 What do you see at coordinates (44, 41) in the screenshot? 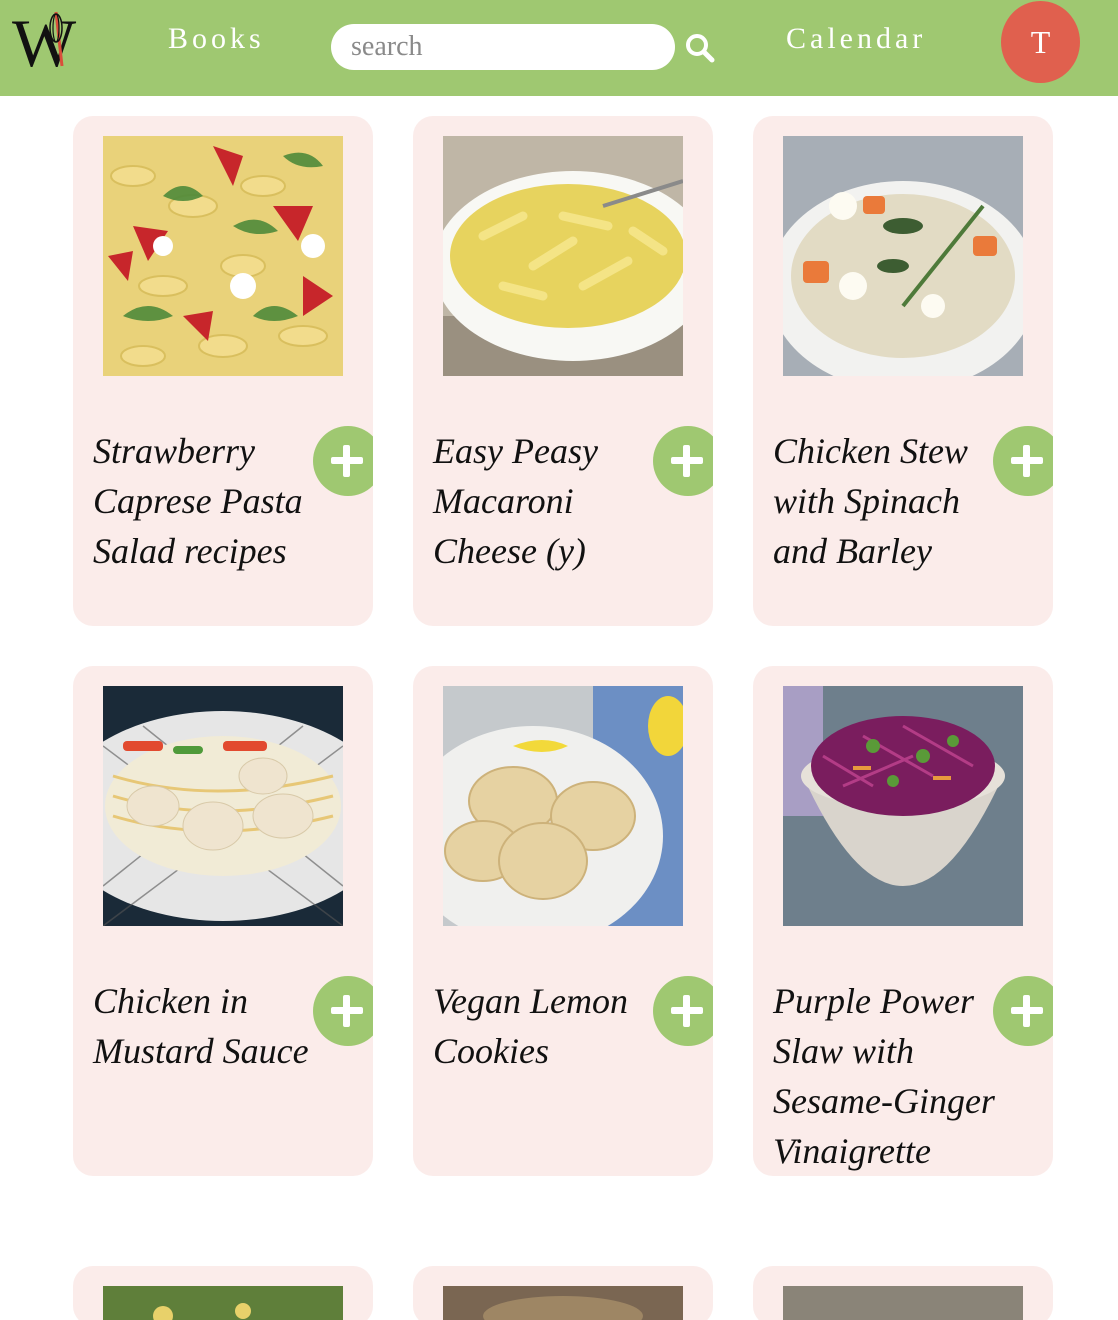
I see `logo-letter: W` at bounding box center [44, 41].